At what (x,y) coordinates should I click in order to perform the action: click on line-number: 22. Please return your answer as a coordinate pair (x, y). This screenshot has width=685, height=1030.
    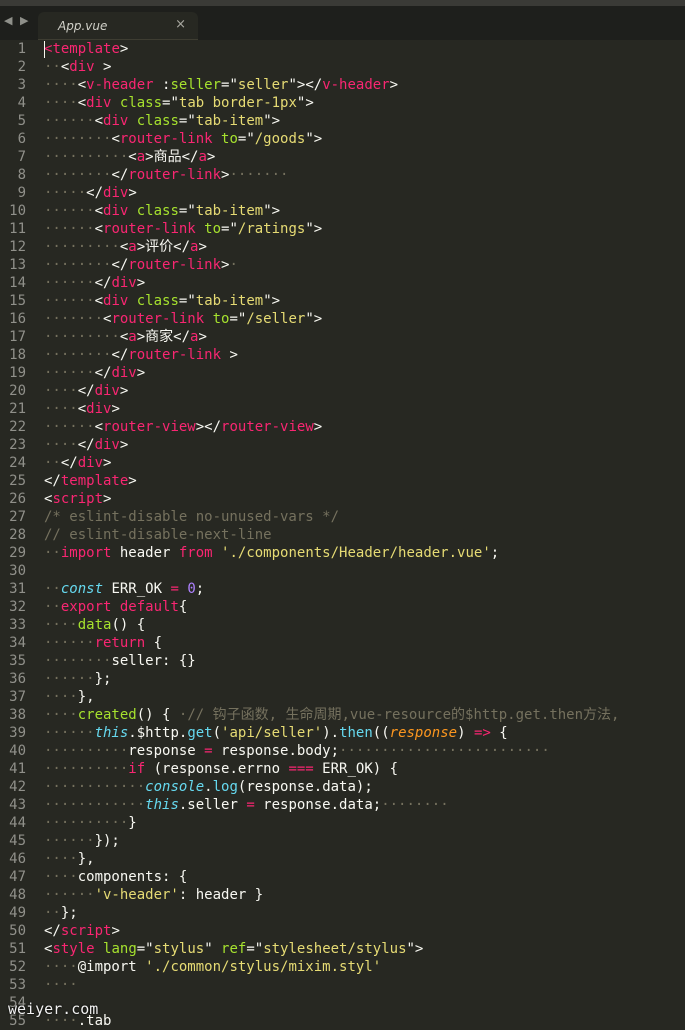
    Looking at the image, I should click on (17, 427).